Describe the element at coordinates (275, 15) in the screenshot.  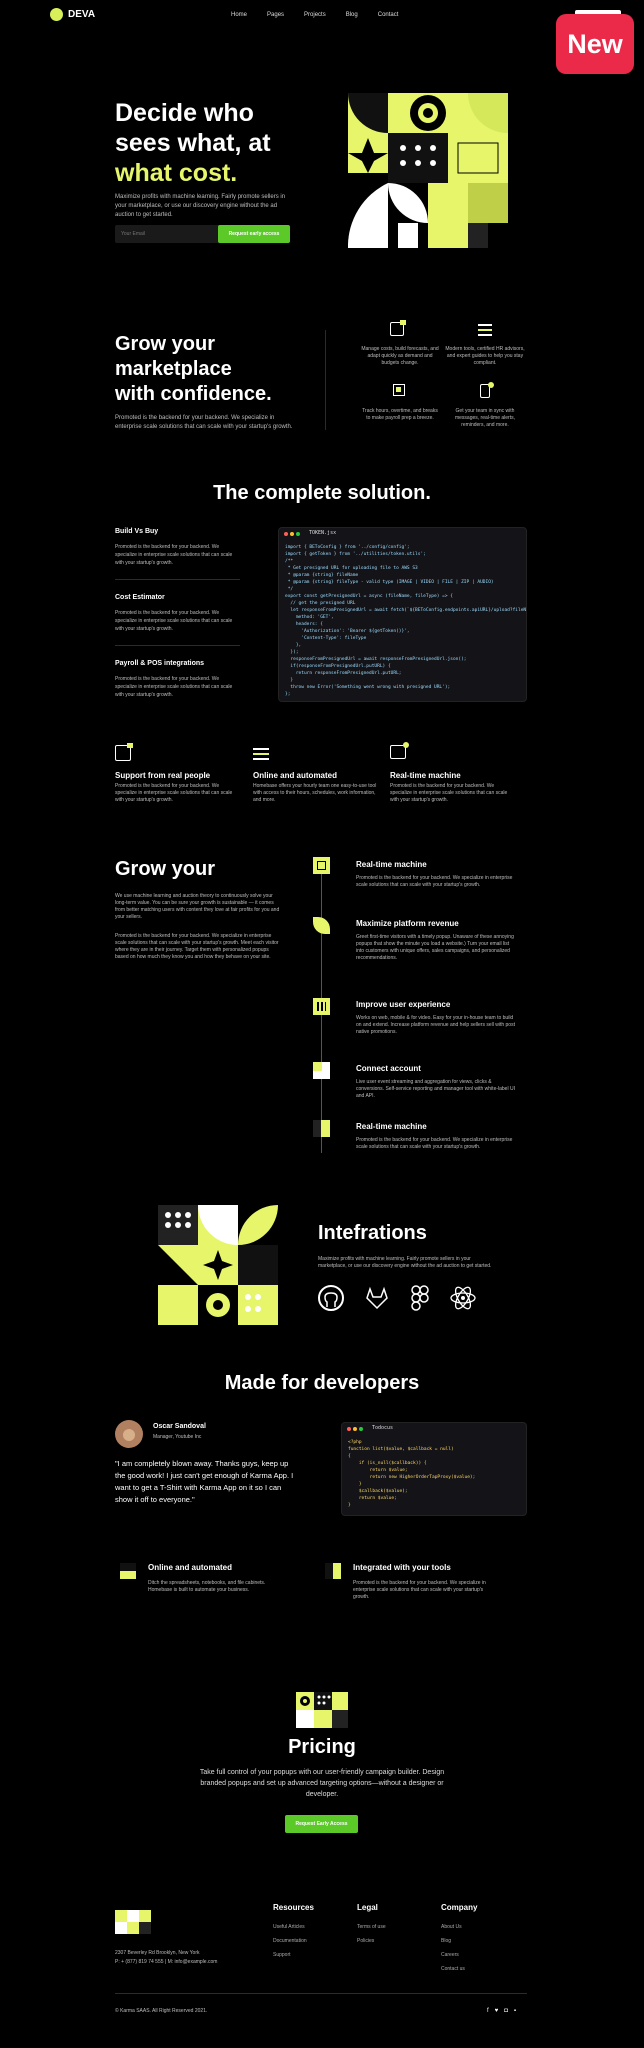
I see `nav-item-pages: Pages` at that location.